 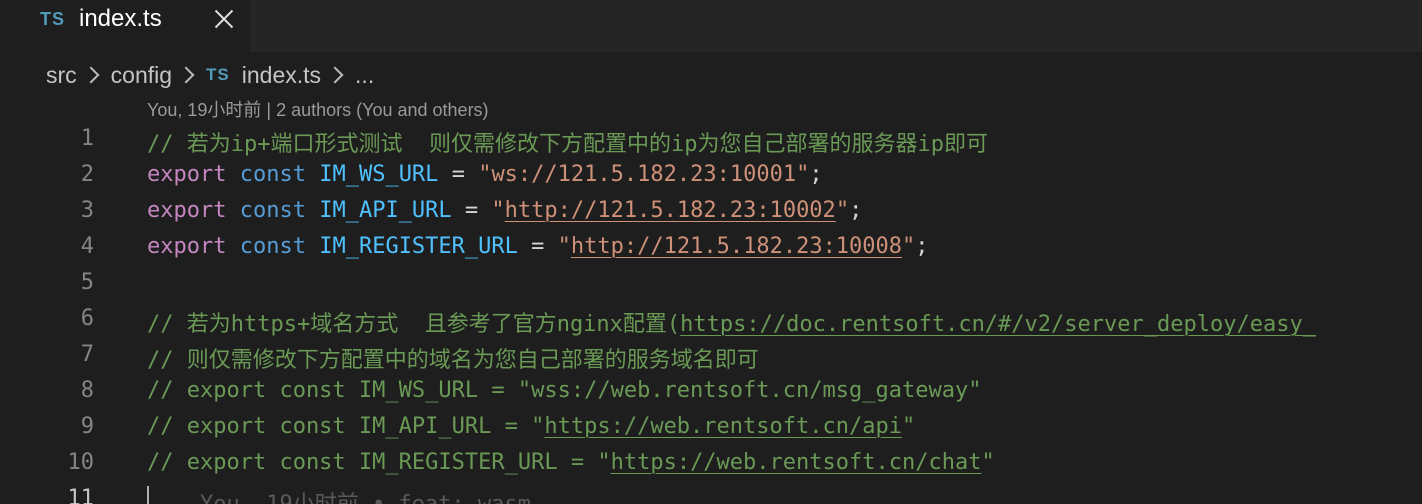 What do you see at coordinates (379, 174) in the screenshot?
I see `constant-name: IM_WS_URL` at bounding box center [379, 174].